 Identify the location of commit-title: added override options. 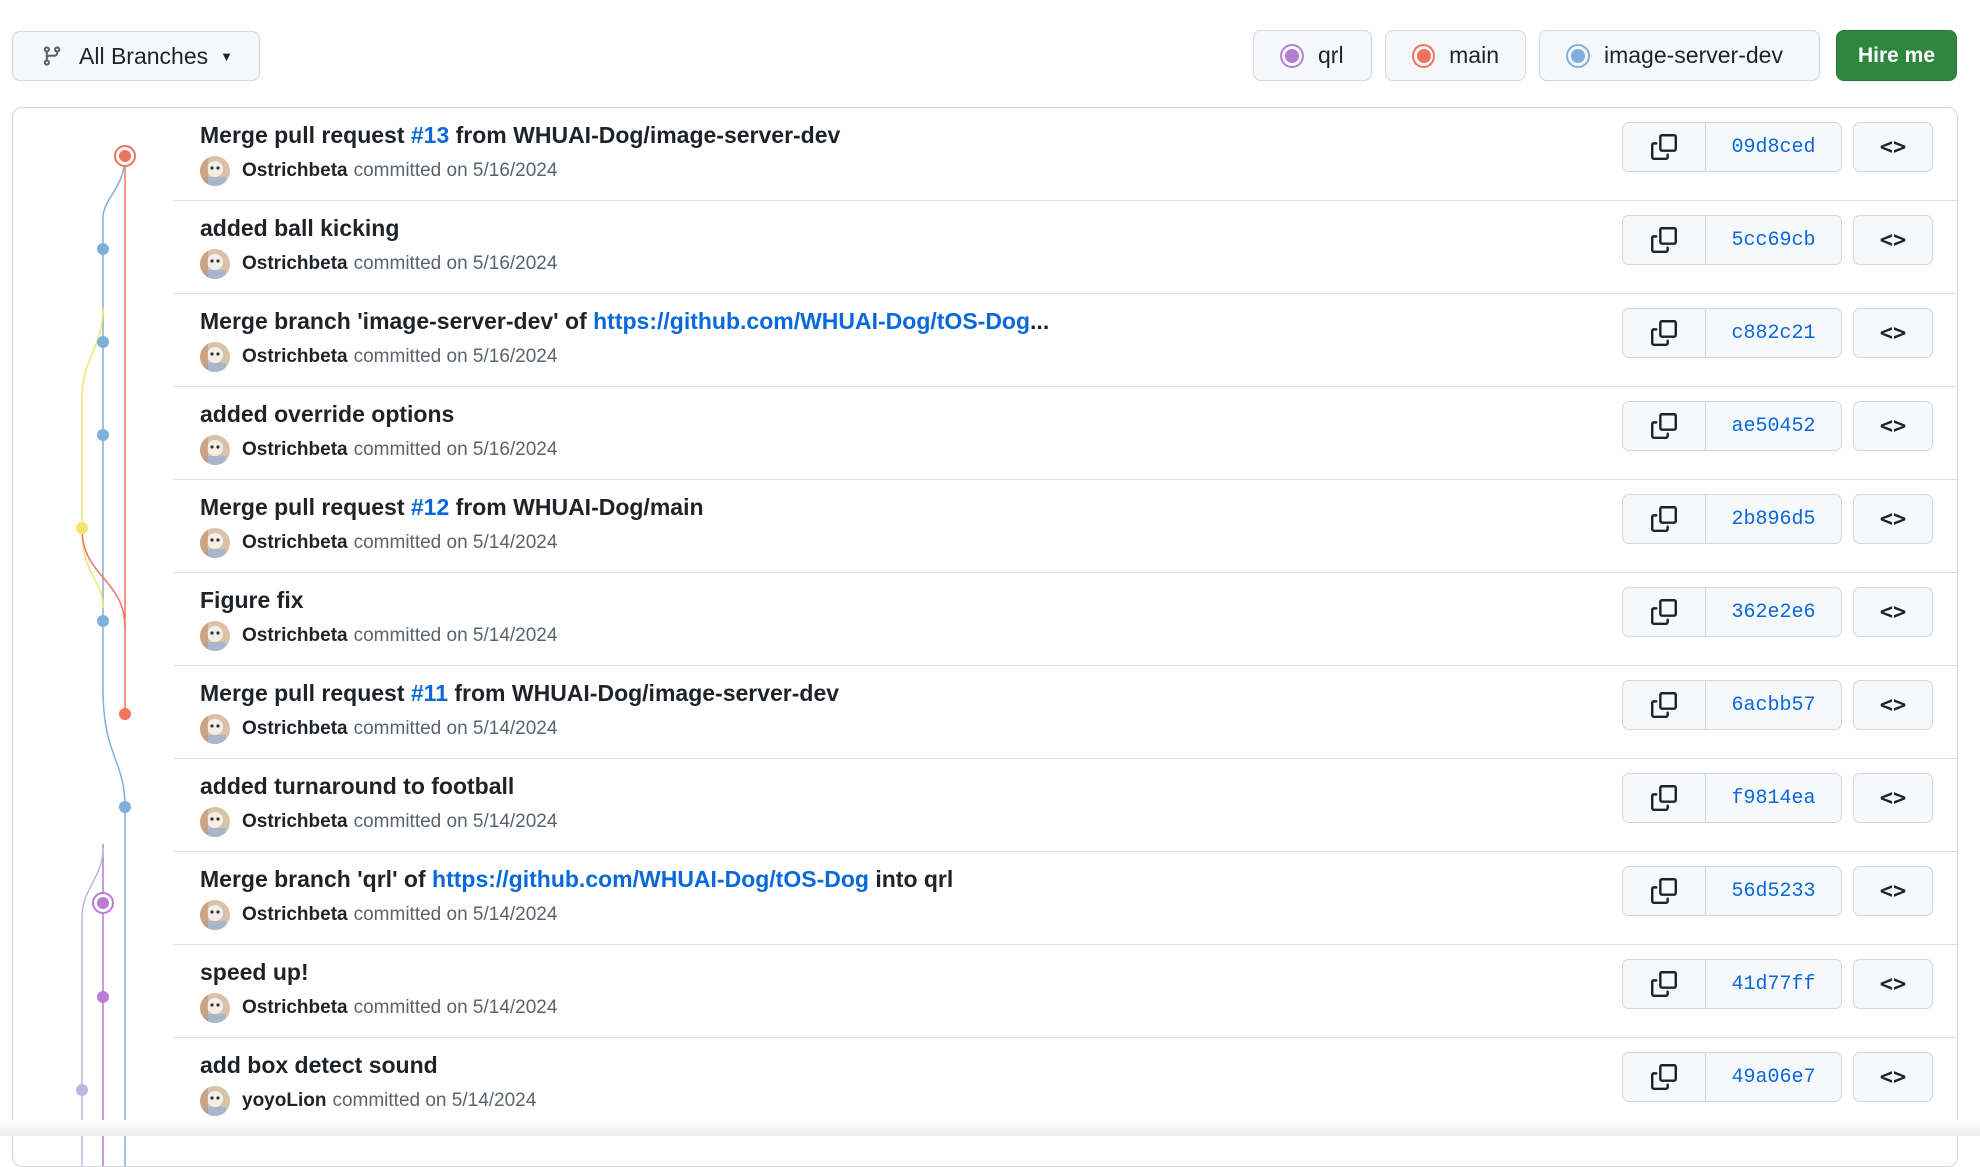
(327, 414).